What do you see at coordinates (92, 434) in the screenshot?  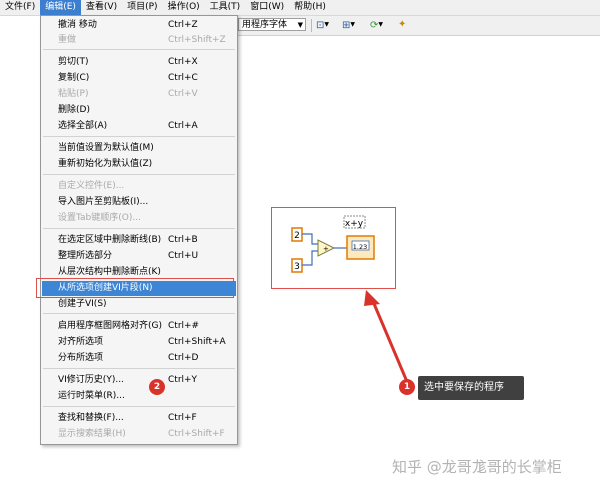 I see `menu-item-label: 显示搜索结果(H)` at bounding box center [92, 434].